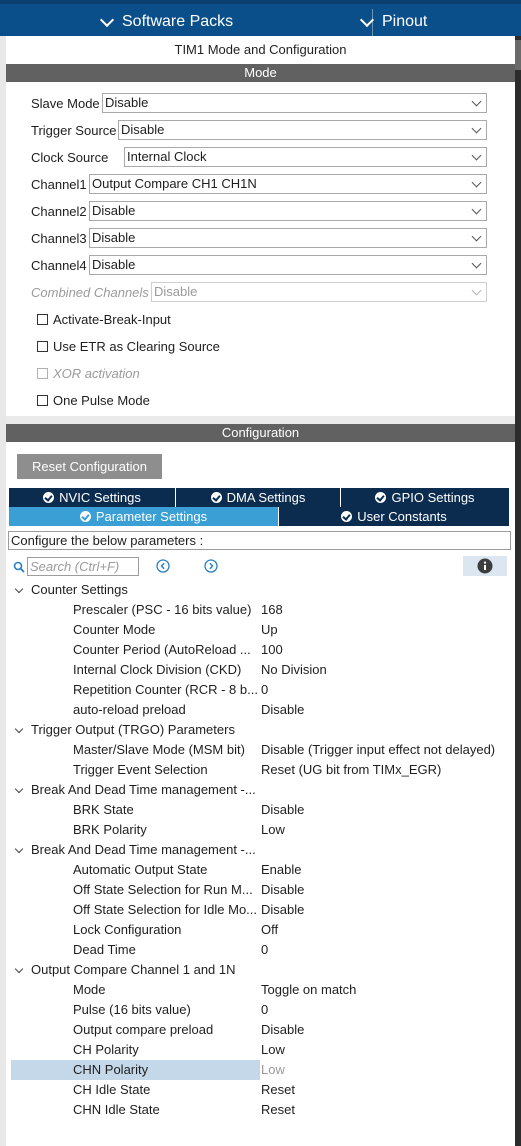 This screenshot has width=521, height=1146. Describe the element at coordinates (259, 710) in the screenshot. I see `parameter-row: auto-reload preload Disable` at that location.